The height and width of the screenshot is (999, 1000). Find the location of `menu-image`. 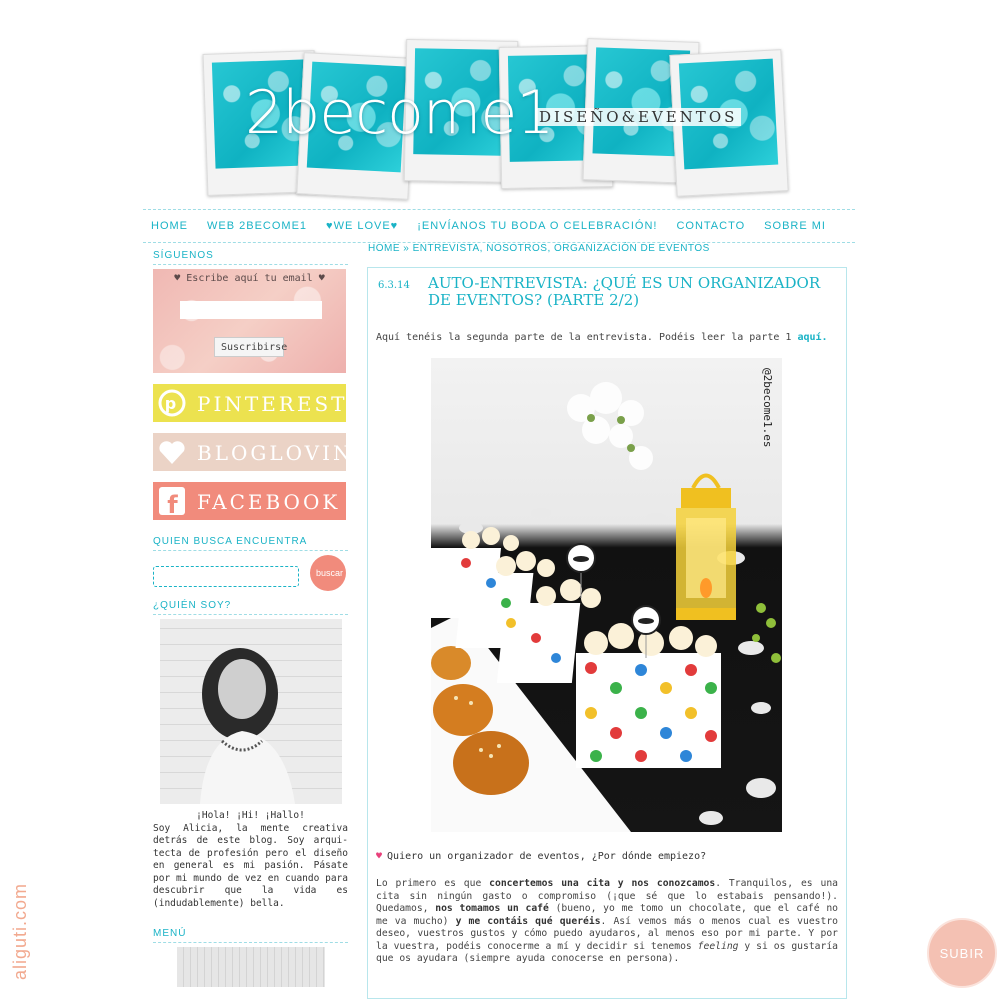

menu-image is located at coordinates (250, 967).